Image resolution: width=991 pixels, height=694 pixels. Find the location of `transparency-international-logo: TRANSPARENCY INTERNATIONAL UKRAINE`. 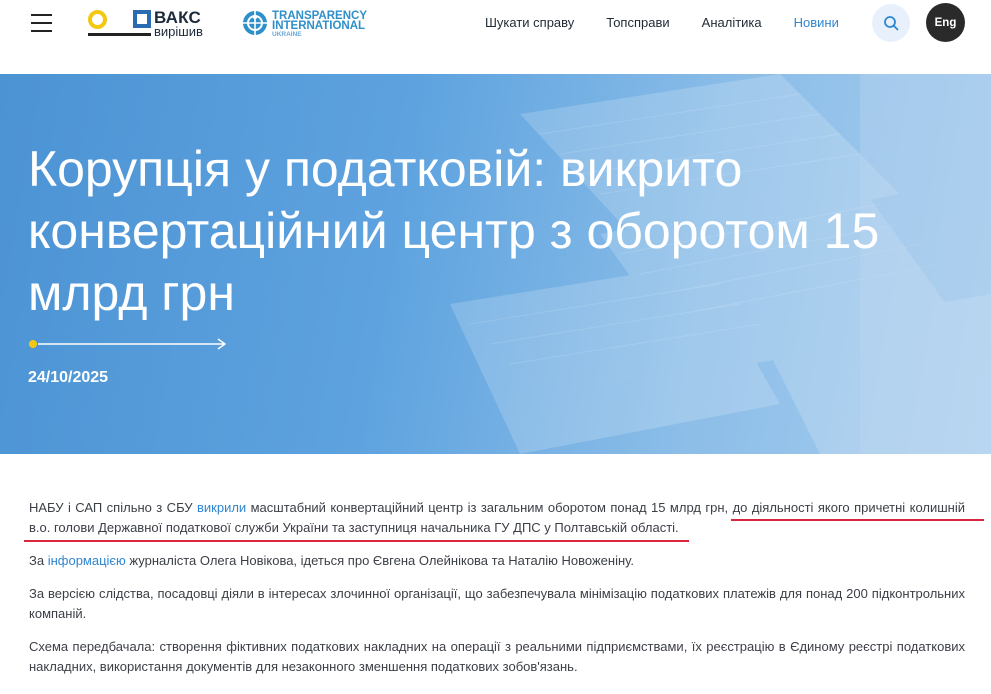

transparency-international-logo: TRANSPARENCY INTERNATIONAL UKRAINE is located at coordinates (304, 25).